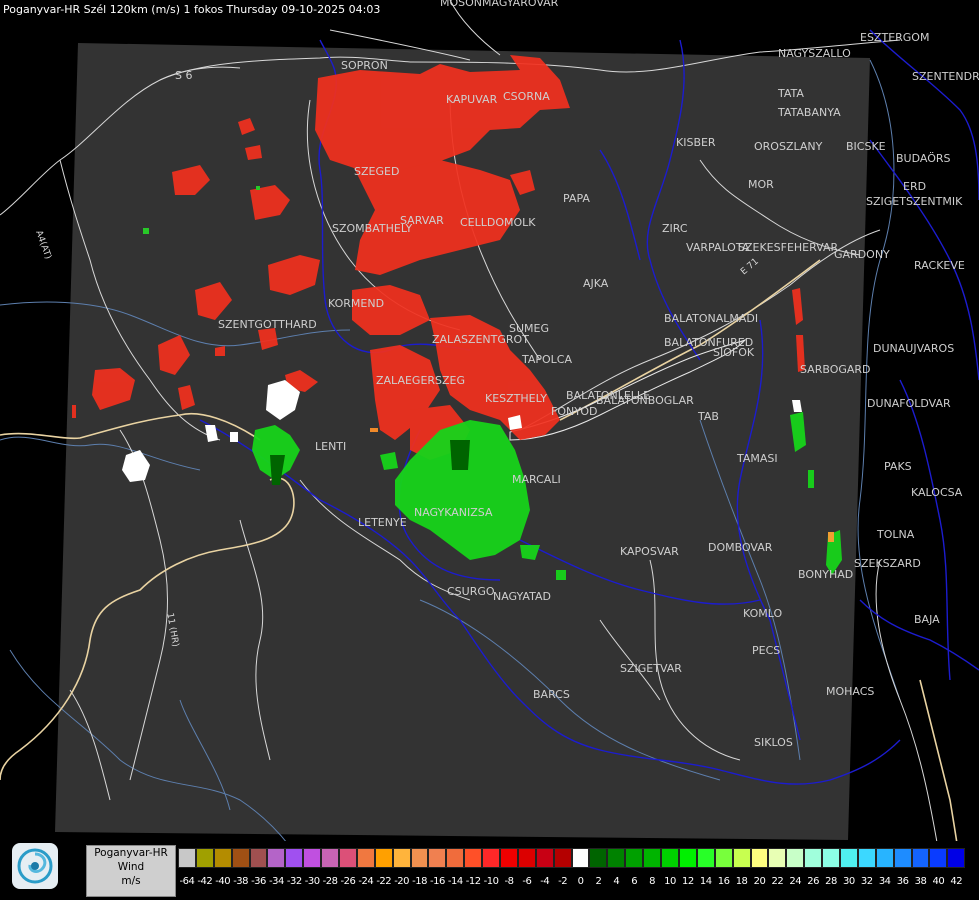 The width and height of the screenshot is (979, 900). What do you see at coordinates (938, 881) in the screenshot?
I see `legend-tick-label: 40` at bounding box center [938, 881].